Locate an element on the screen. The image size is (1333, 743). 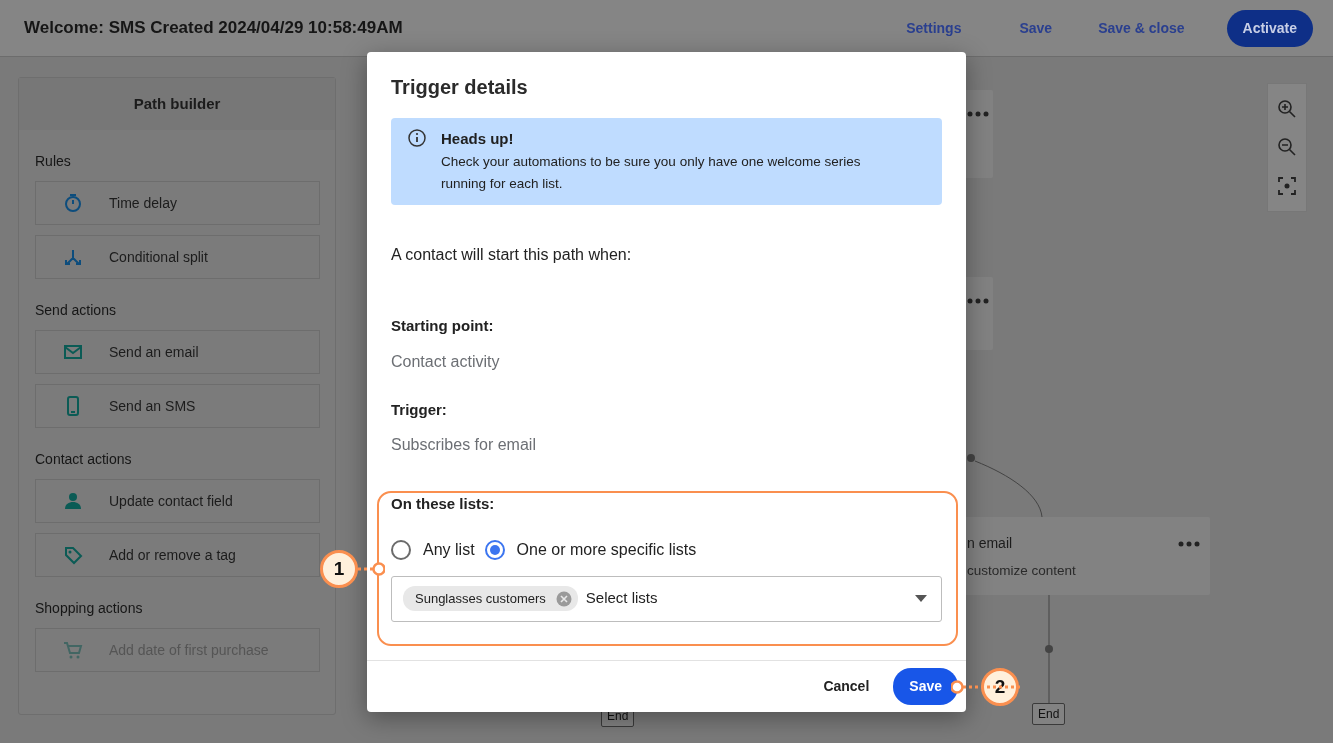
zoom-out-icon is located at coordinates (1287, 147).